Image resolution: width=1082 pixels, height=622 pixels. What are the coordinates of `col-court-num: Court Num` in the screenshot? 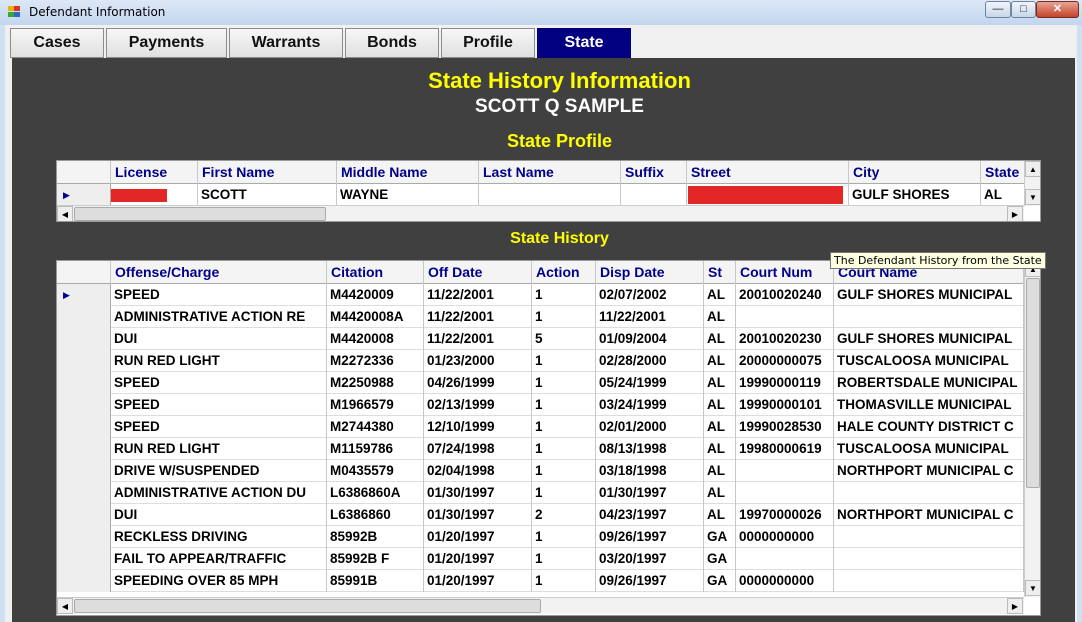 It's located at (785, 272).